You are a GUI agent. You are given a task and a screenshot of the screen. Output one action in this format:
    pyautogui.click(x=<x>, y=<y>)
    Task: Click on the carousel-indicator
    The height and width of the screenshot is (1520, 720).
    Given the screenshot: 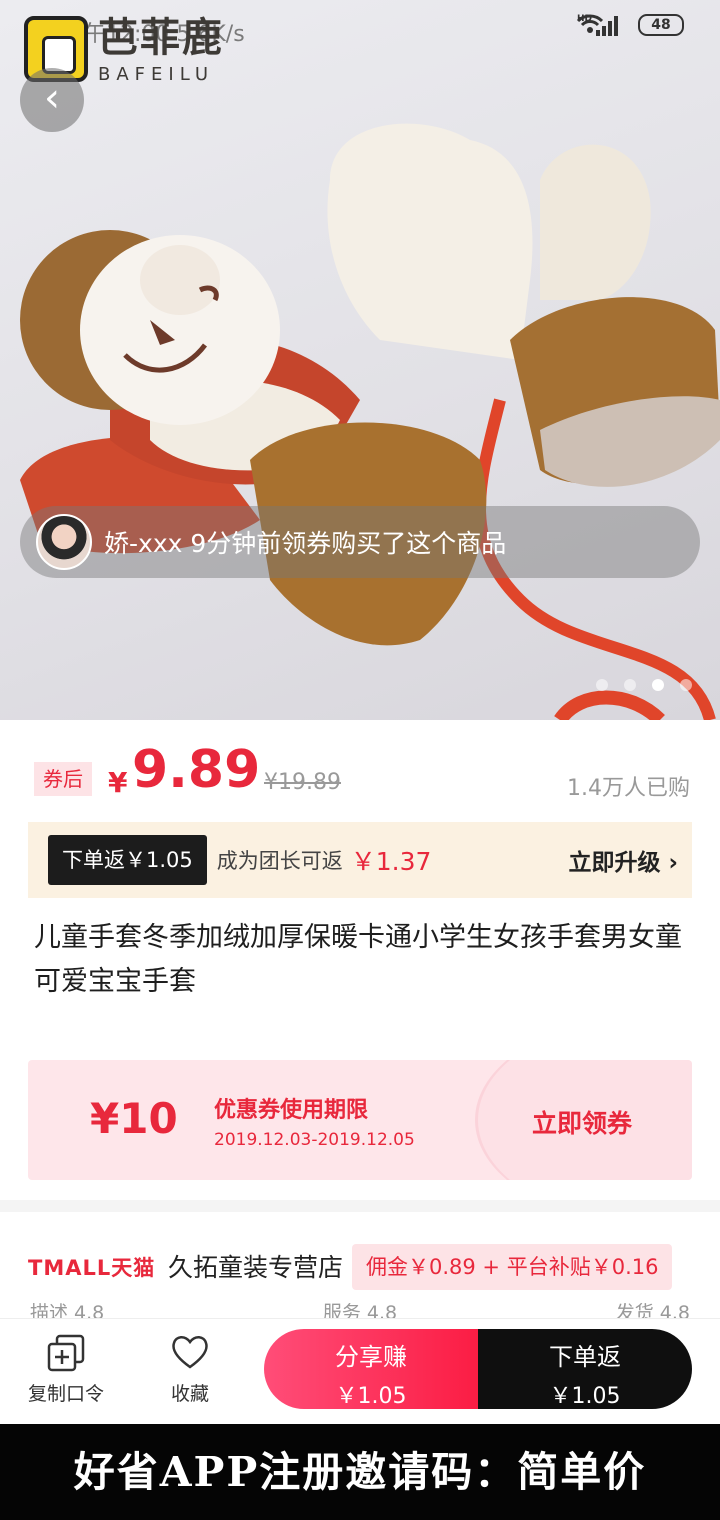 What is the action you would take?
    pyautogui.click(x=644, y=685)
    